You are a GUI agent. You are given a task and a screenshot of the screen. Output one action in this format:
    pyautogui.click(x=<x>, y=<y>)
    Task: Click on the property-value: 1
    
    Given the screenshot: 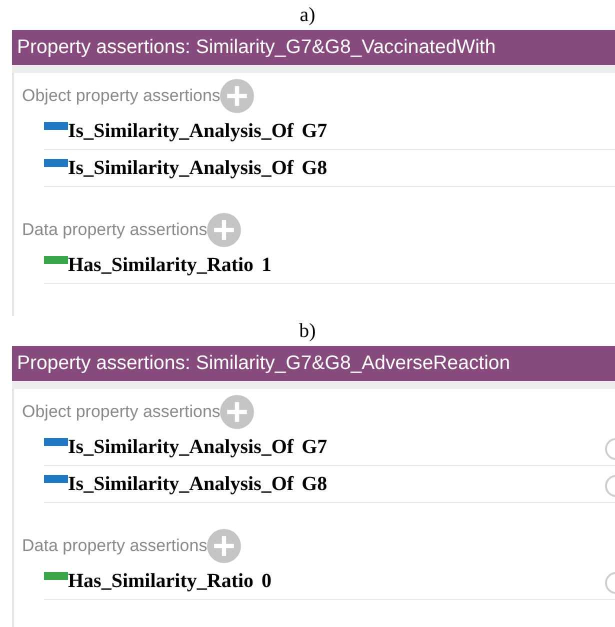 What is the action you would take?
    pyautogui.click(x=267, y=265)
    